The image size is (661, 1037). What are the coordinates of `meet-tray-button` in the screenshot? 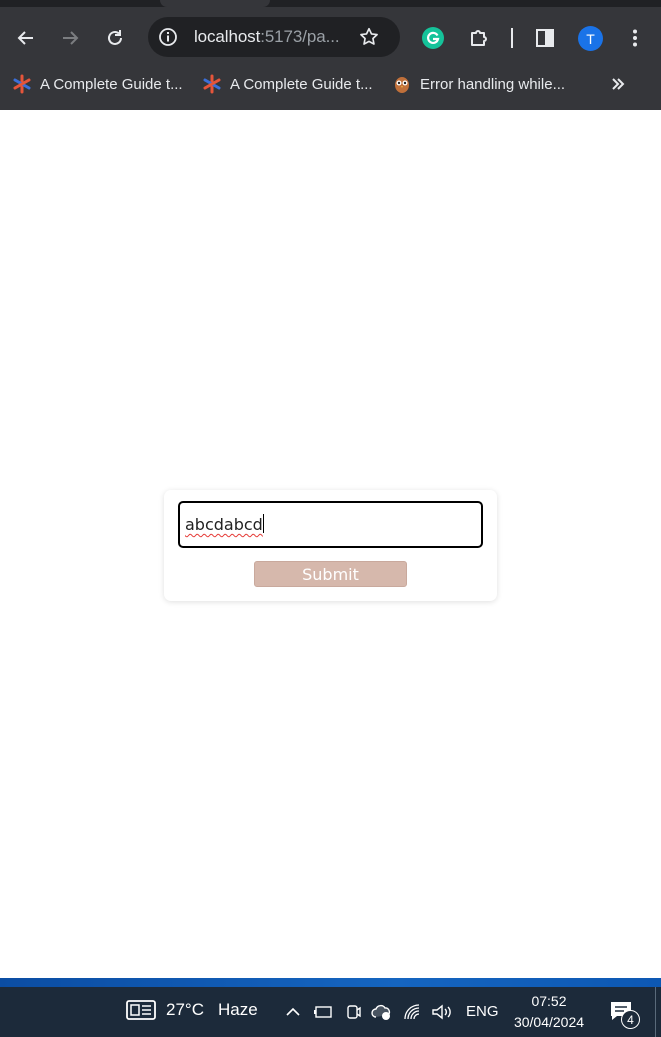 It's located at (353, 1012).